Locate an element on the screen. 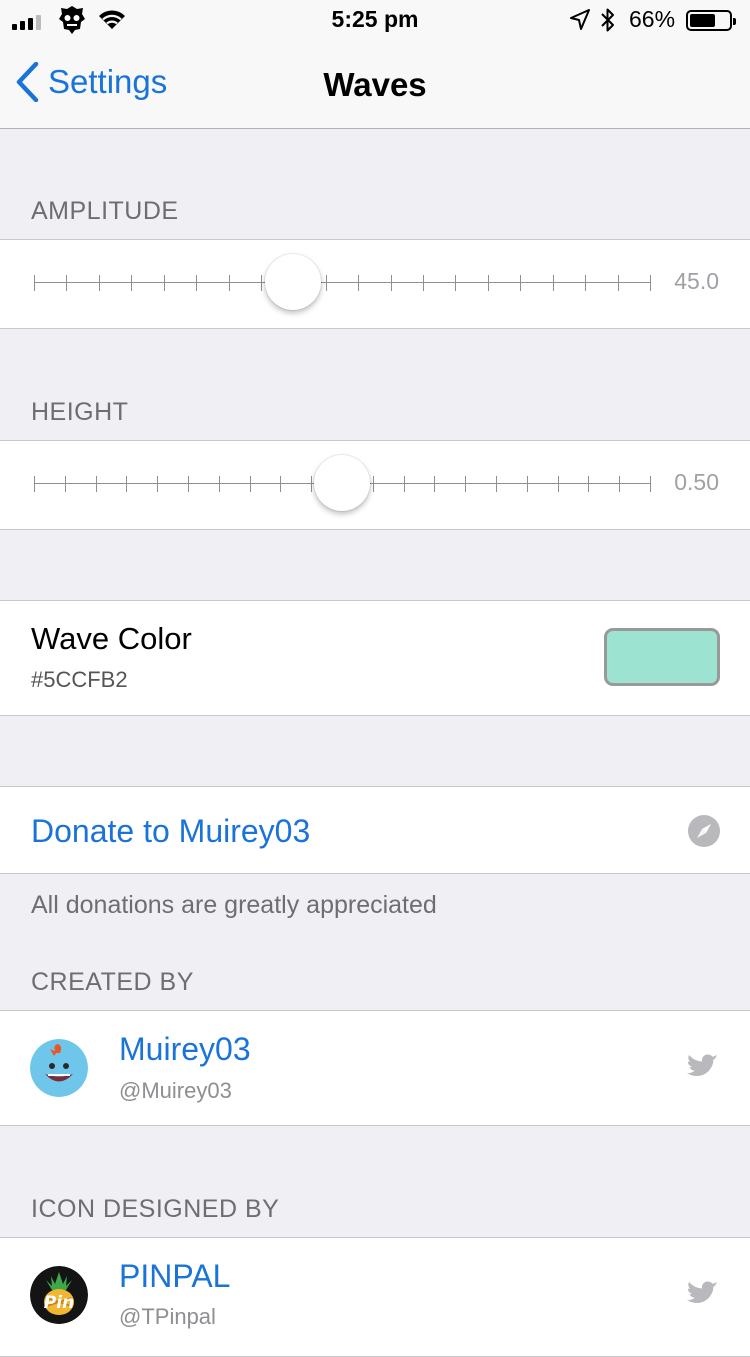 The height and width of the screenshot is (1357, 750). icon-designed-by-header: ICON DESIGNED BY is located at coordinates (155, 1209).